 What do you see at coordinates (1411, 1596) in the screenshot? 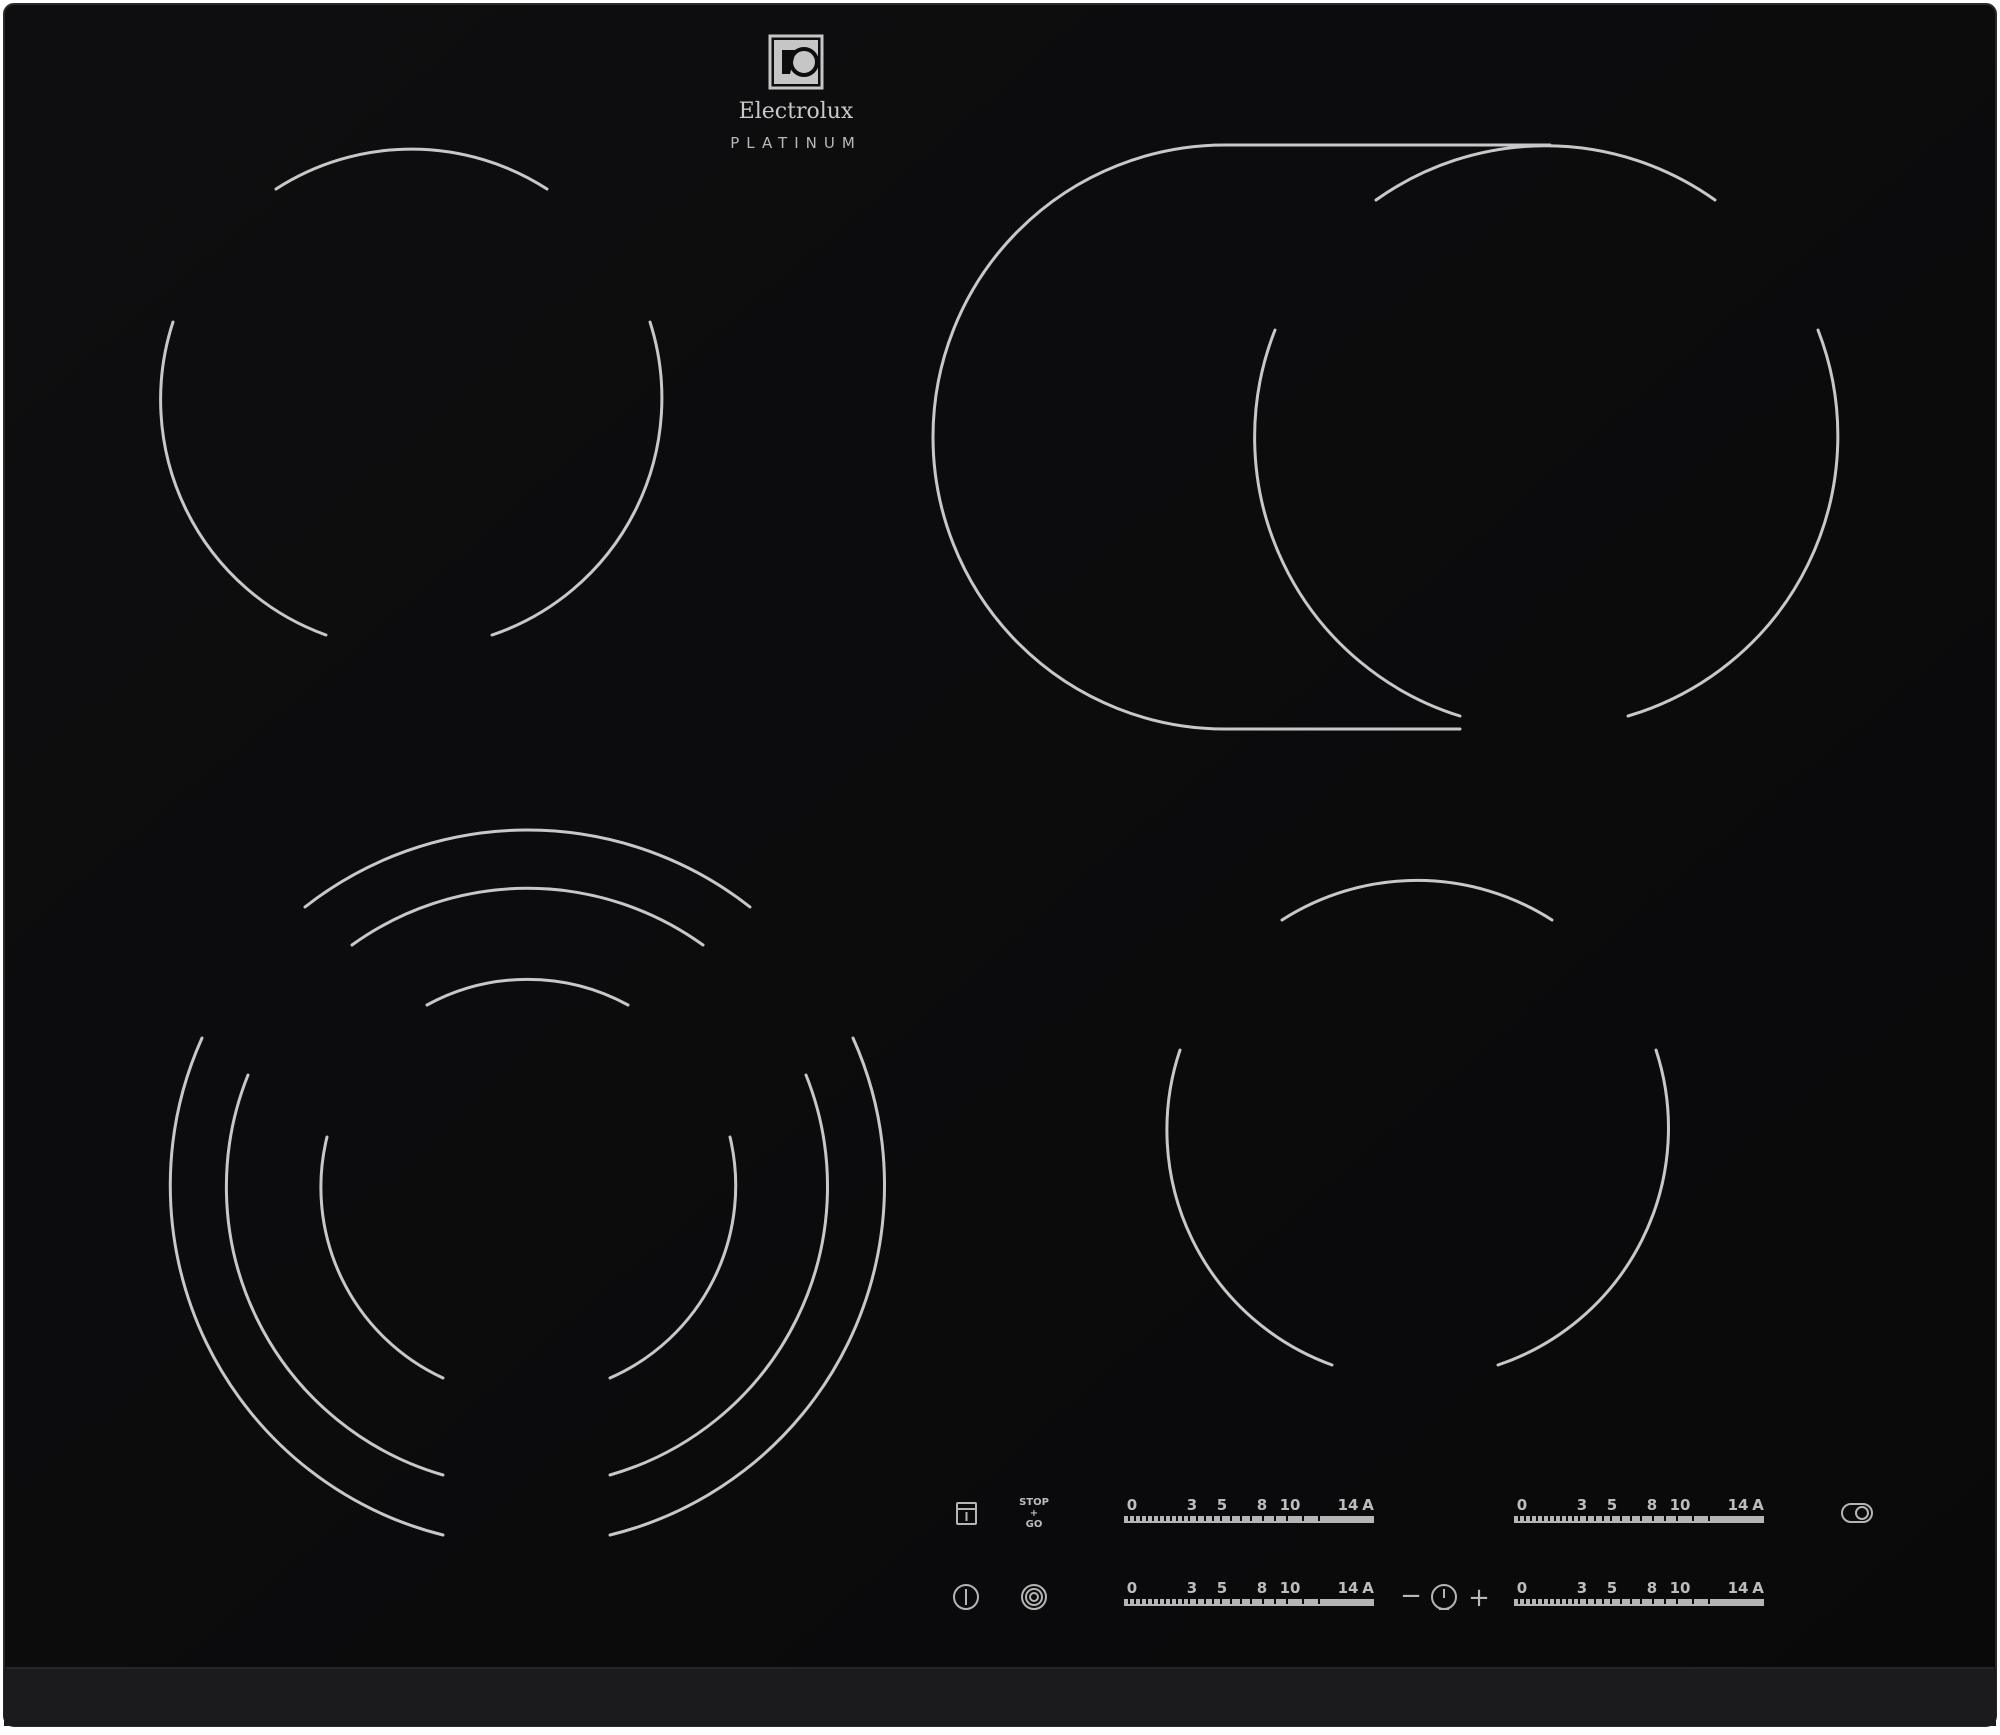
I see `timer-minus-button: −` at bounding box center [1411, 1596].